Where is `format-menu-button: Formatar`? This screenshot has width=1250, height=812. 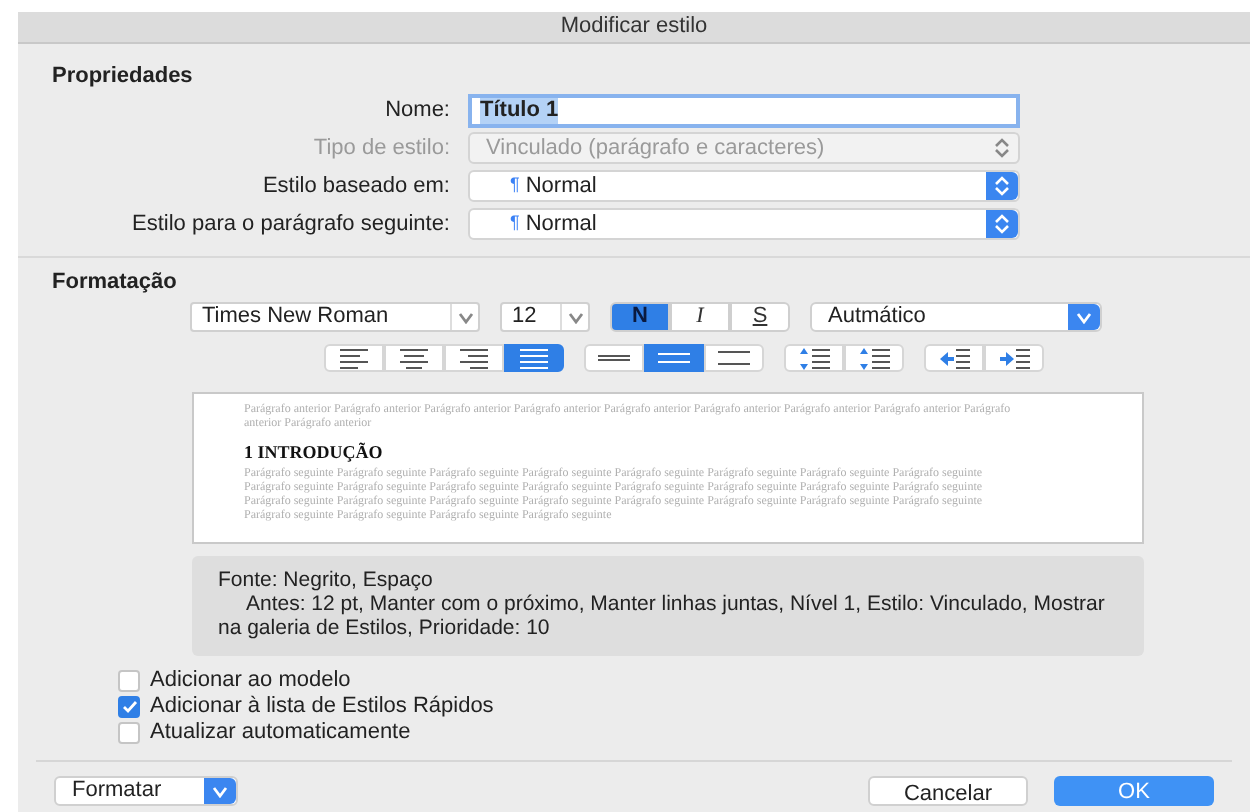 format-menu-button: Formatar is located at coordinates (146, 791).